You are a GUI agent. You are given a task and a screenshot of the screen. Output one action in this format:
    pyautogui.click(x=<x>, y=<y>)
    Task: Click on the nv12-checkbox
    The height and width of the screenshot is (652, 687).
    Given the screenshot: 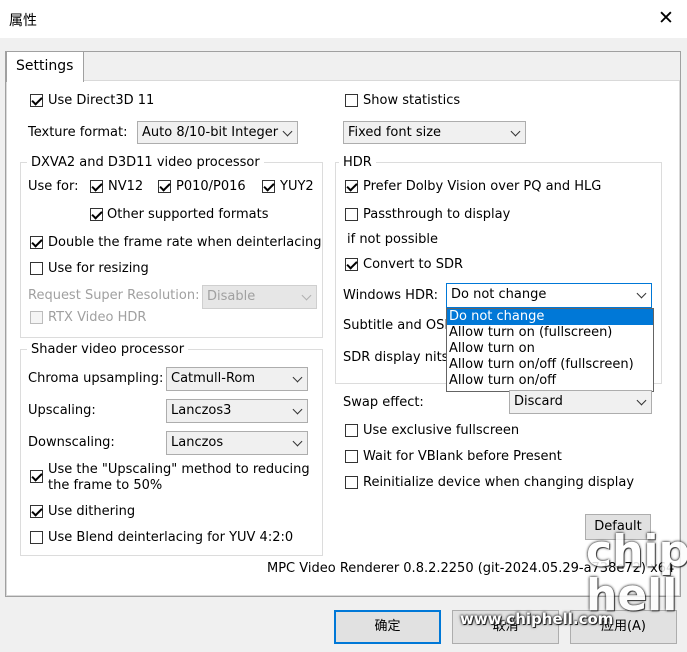 What is the action you would take?
    pyautogui.click(x=96, y=186)
    